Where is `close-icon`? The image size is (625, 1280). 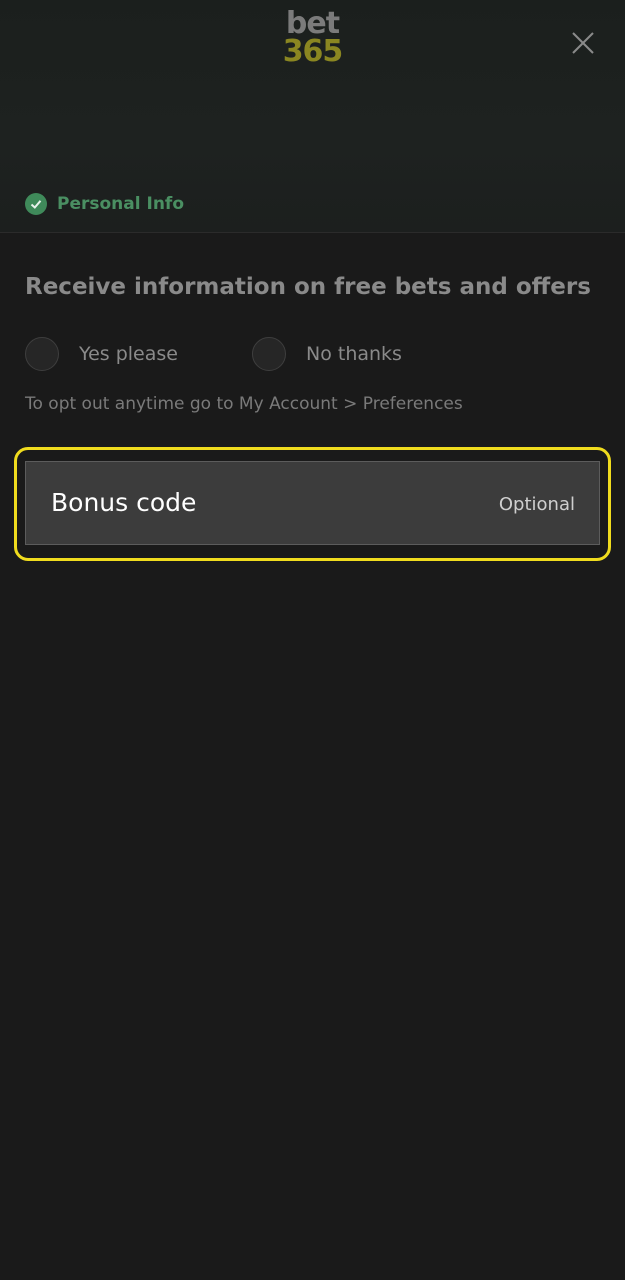 close-icon is located at coordinates (583, 43).